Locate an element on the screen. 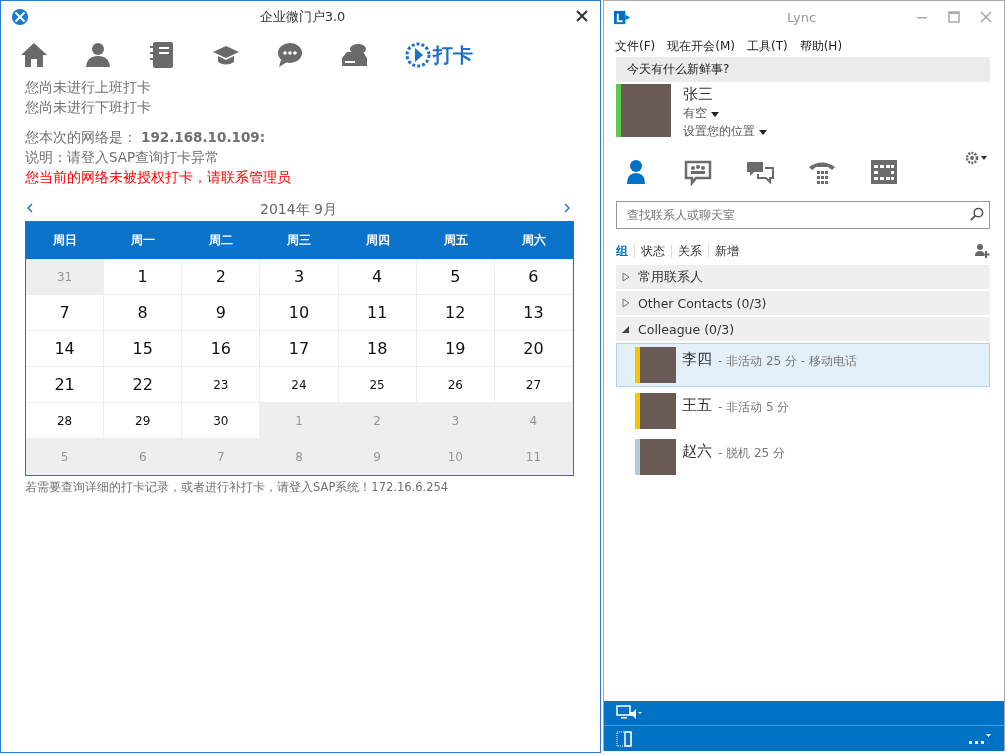 The height and width of the screenshot is (755, 1006). group-name: Colleague (0/3) is located at coordinates (686, 329).